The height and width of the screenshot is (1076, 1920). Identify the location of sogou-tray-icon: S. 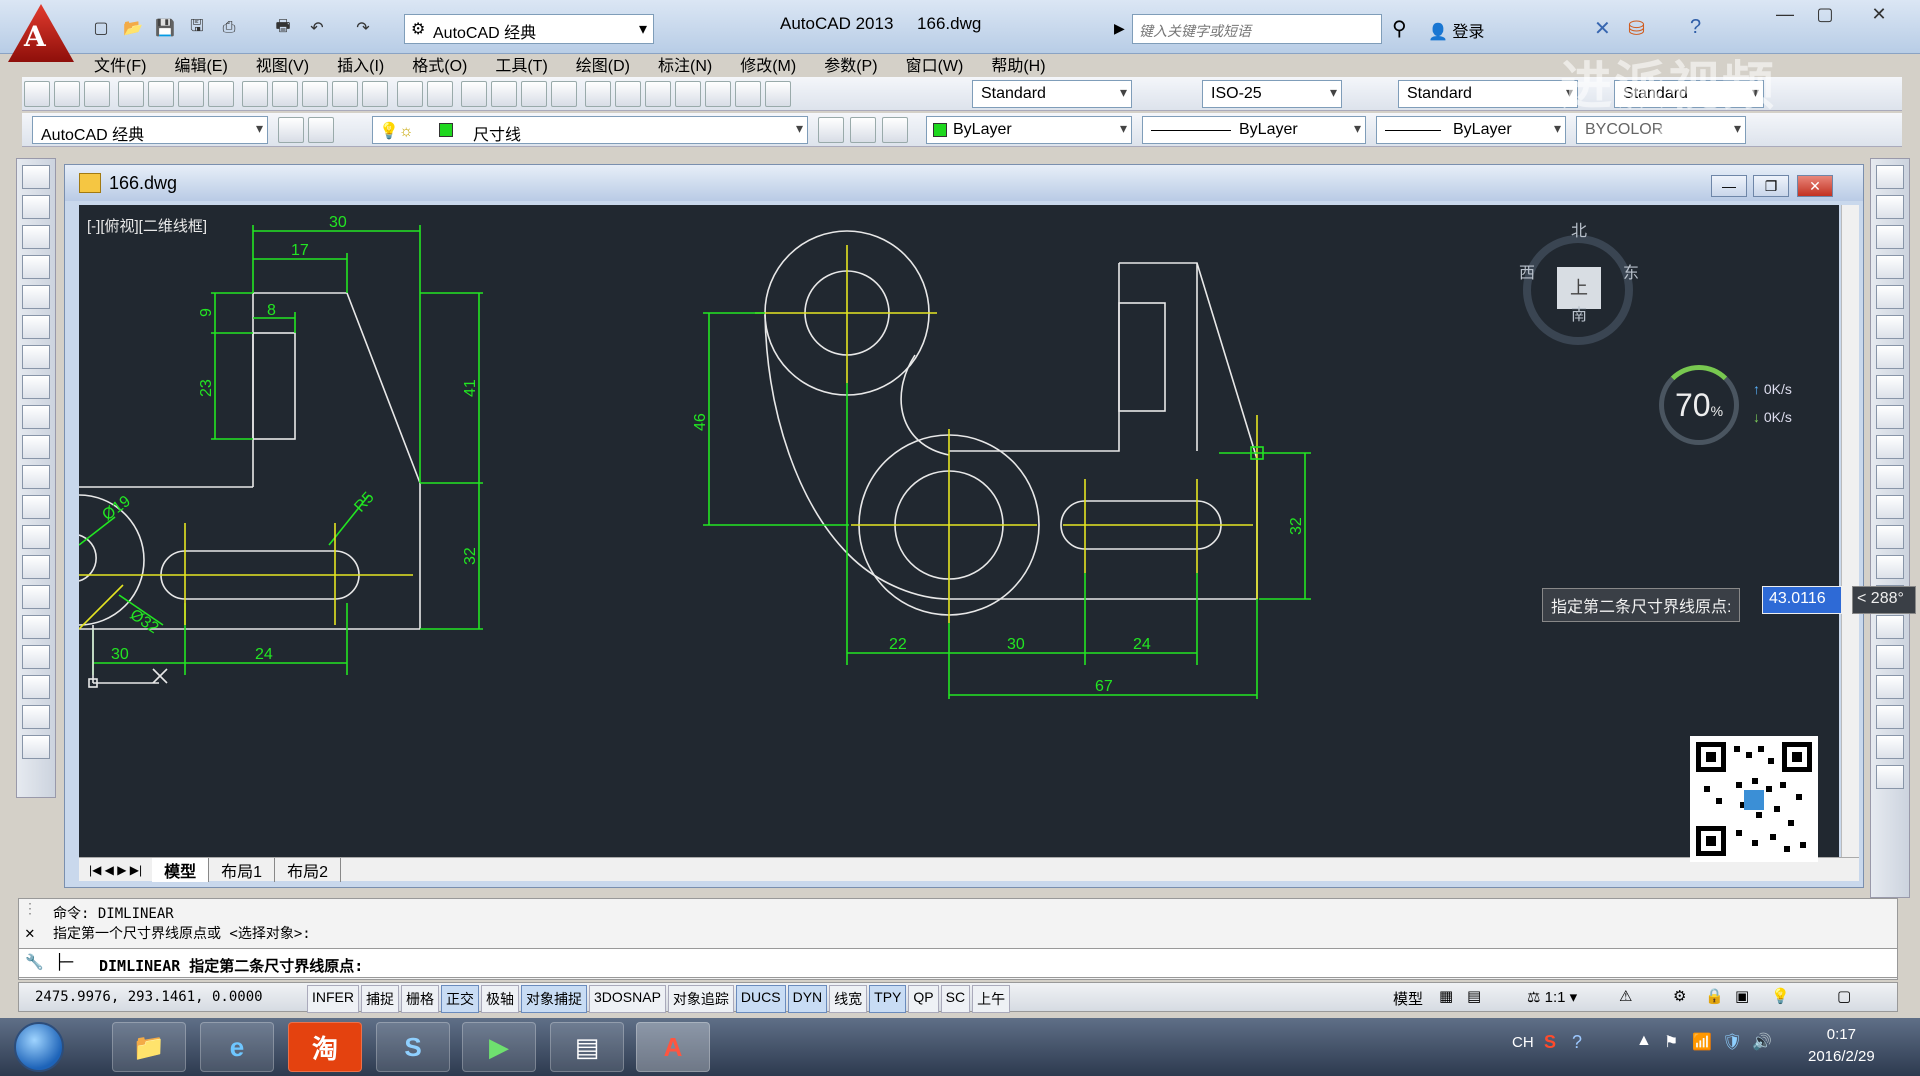
(1550, 1042).